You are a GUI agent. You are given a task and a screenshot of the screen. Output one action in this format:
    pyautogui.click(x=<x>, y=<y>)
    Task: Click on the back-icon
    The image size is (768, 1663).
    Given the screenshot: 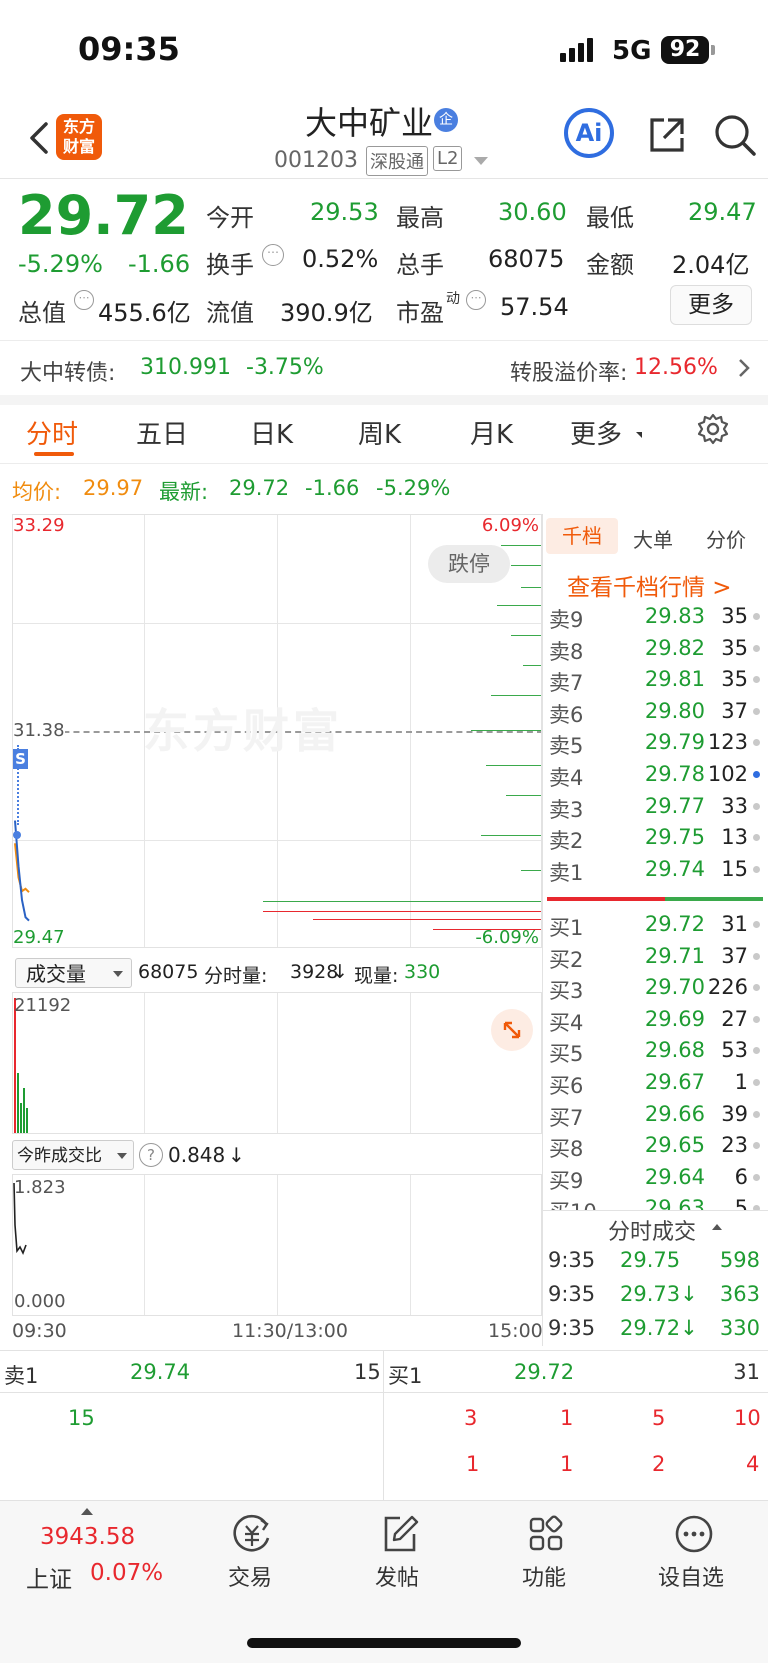 What is the action you would take?
    pyautogui.click(x=40, y=138)
    